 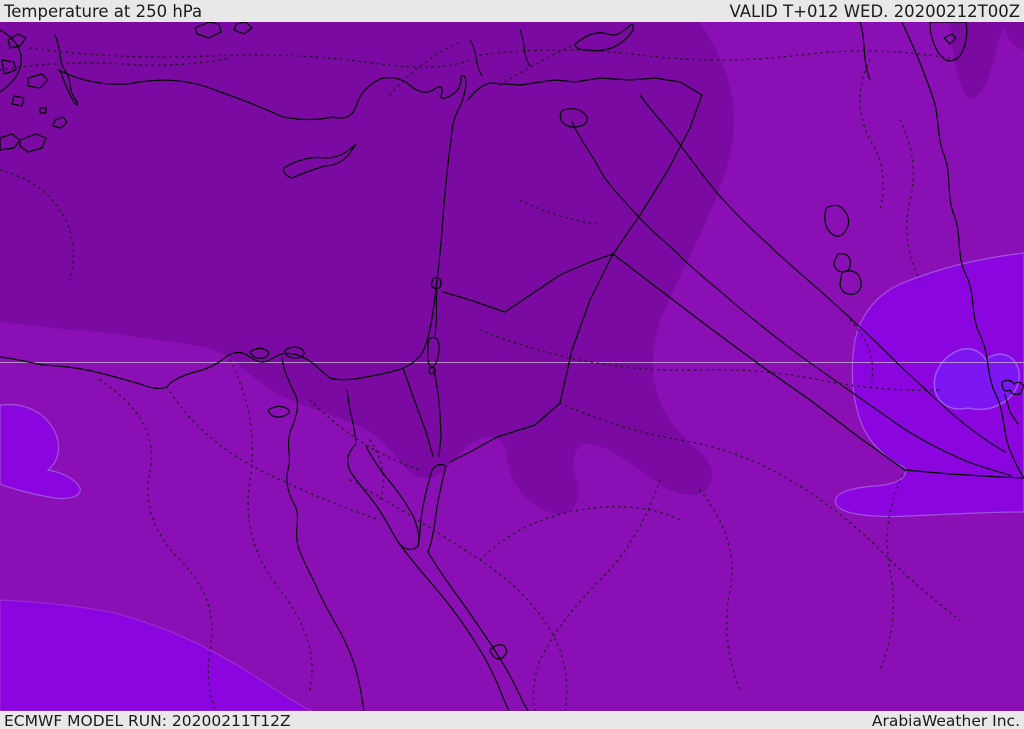 What do you see at coordinates (945, 720) in the screenshot?
I see `credit-label: ArabiaWeather Inc.` at bounding box center [945, 720].